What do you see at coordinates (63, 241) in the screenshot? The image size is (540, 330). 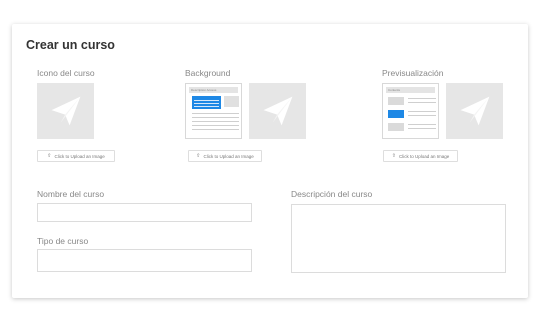 I see `course-type-label: Tipo de curso` at bounding box center [63, 241].